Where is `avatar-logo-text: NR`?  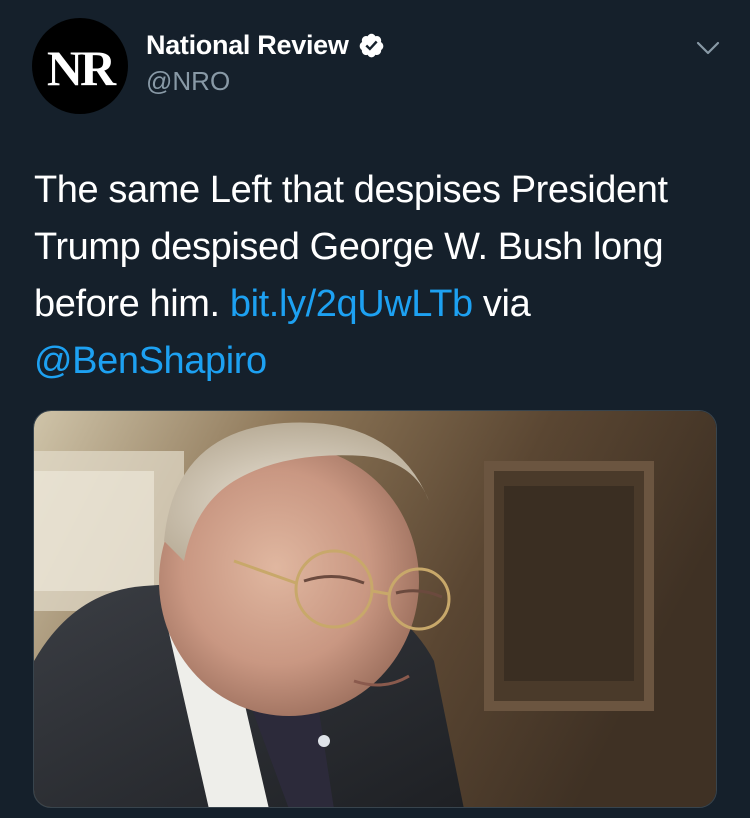 avatar-logo-text: NR is located at coordinates (81, 68).